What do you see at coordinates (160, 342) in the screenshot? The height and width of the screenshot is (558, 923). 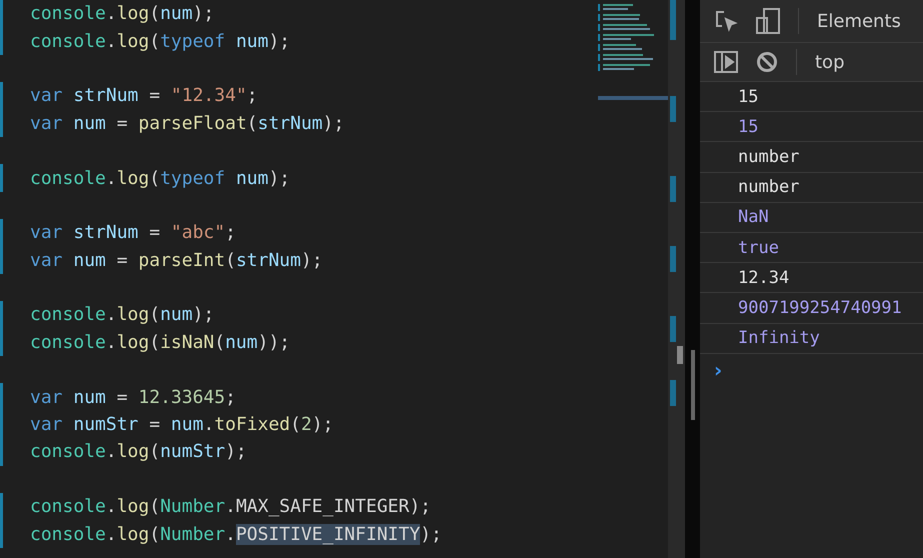 I see `code-line: console.log(isNaN(num));` at bounding box center [160, 342].